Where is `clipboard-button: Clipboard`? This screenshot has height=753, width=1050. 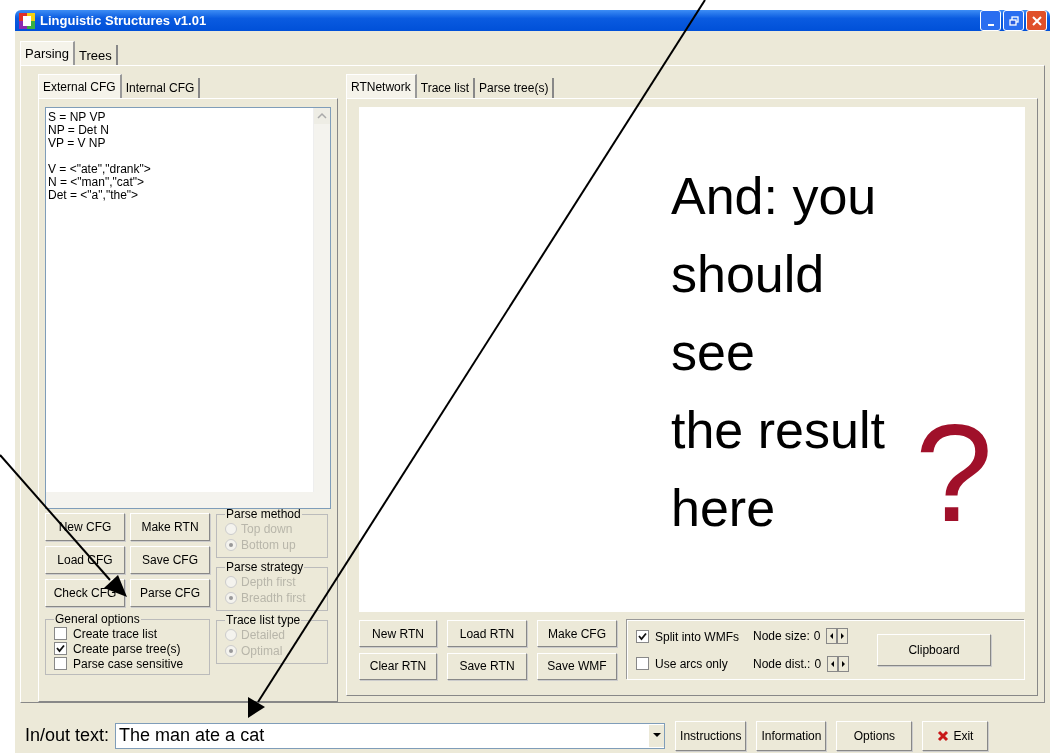
clipboard-button: Clipboard is located at coordinates (934, 650).